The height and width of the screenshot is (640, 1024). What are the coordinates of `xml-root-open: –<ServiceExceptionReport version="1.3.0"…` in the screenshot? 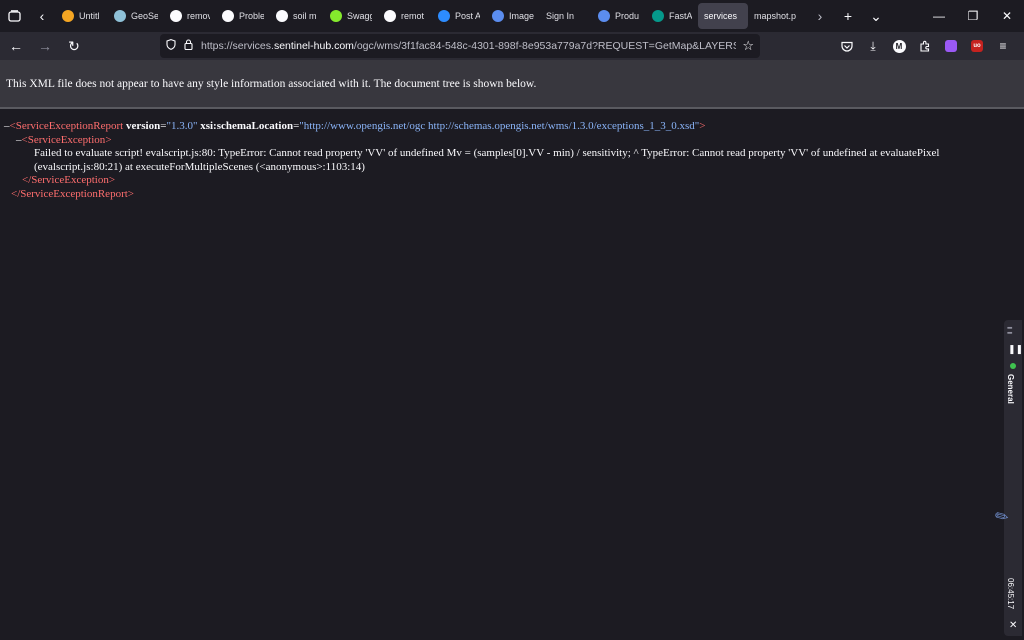 It's located at (355, 126).